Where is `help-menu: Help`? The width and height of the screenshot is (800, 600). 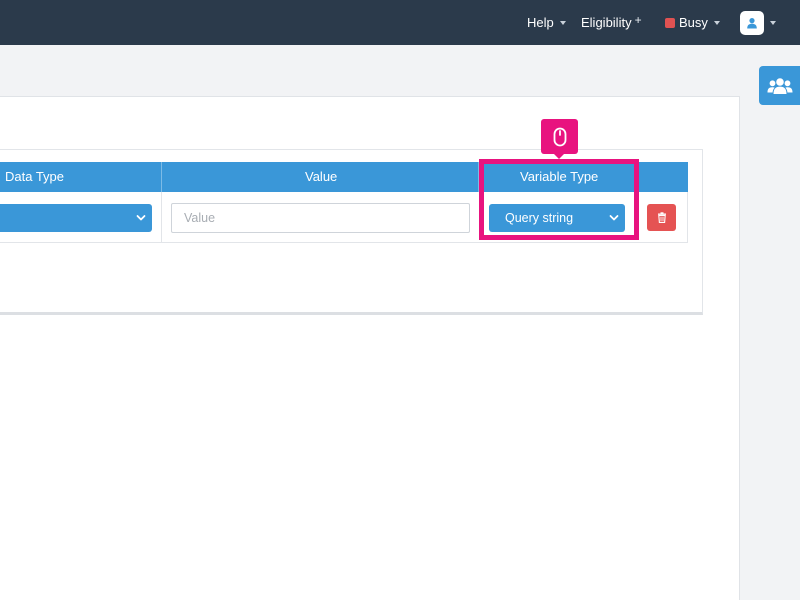
help-menu: Help is located at coordinates (546, 22).